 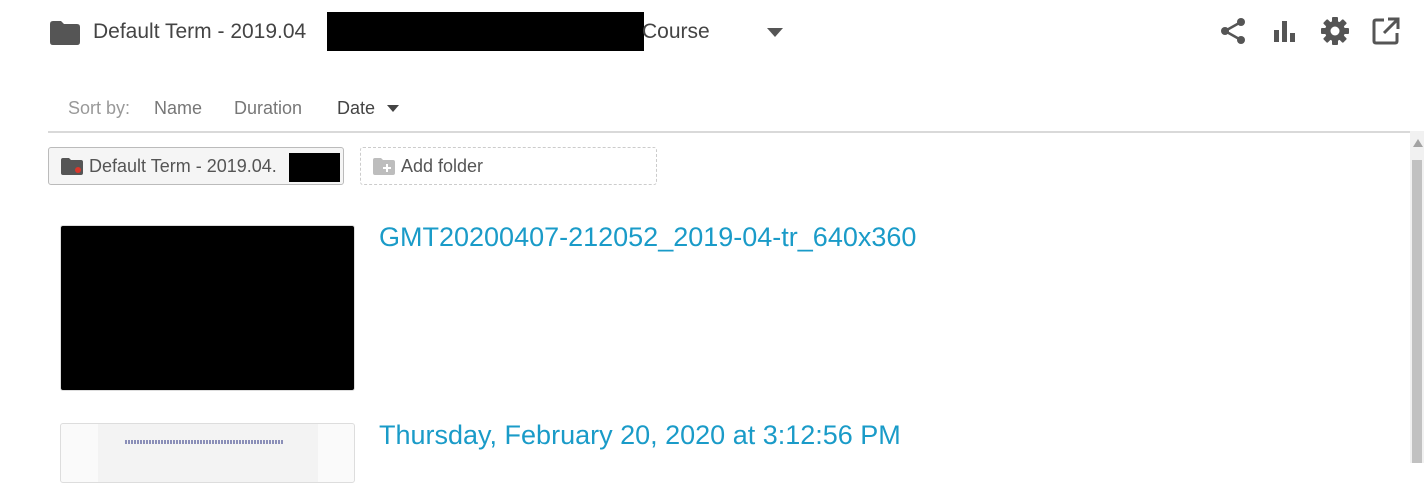 What do you see at coordinates (204, 442) in the screenshot?
I see `thumbnail-text-lines` at bounding box center [204, 442].